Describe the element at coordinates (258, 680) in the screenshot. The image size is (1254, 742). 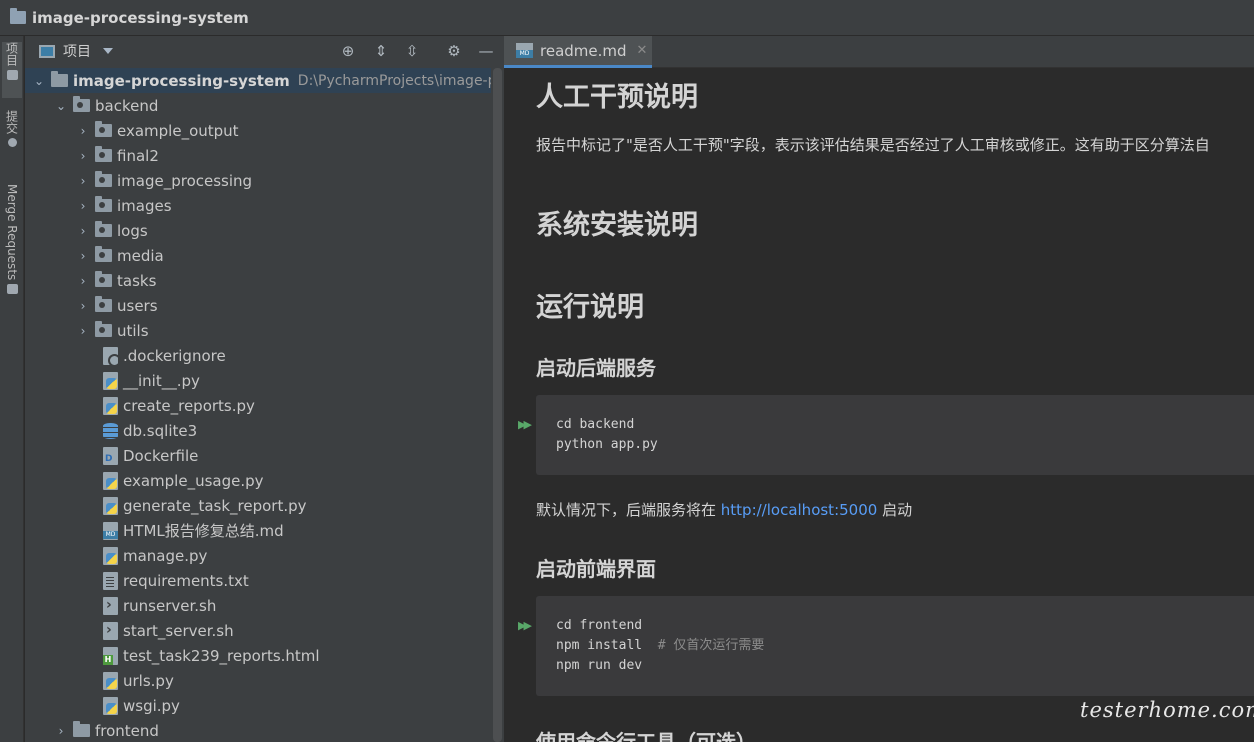
I see `tree-item-file: urls.py` at that location.